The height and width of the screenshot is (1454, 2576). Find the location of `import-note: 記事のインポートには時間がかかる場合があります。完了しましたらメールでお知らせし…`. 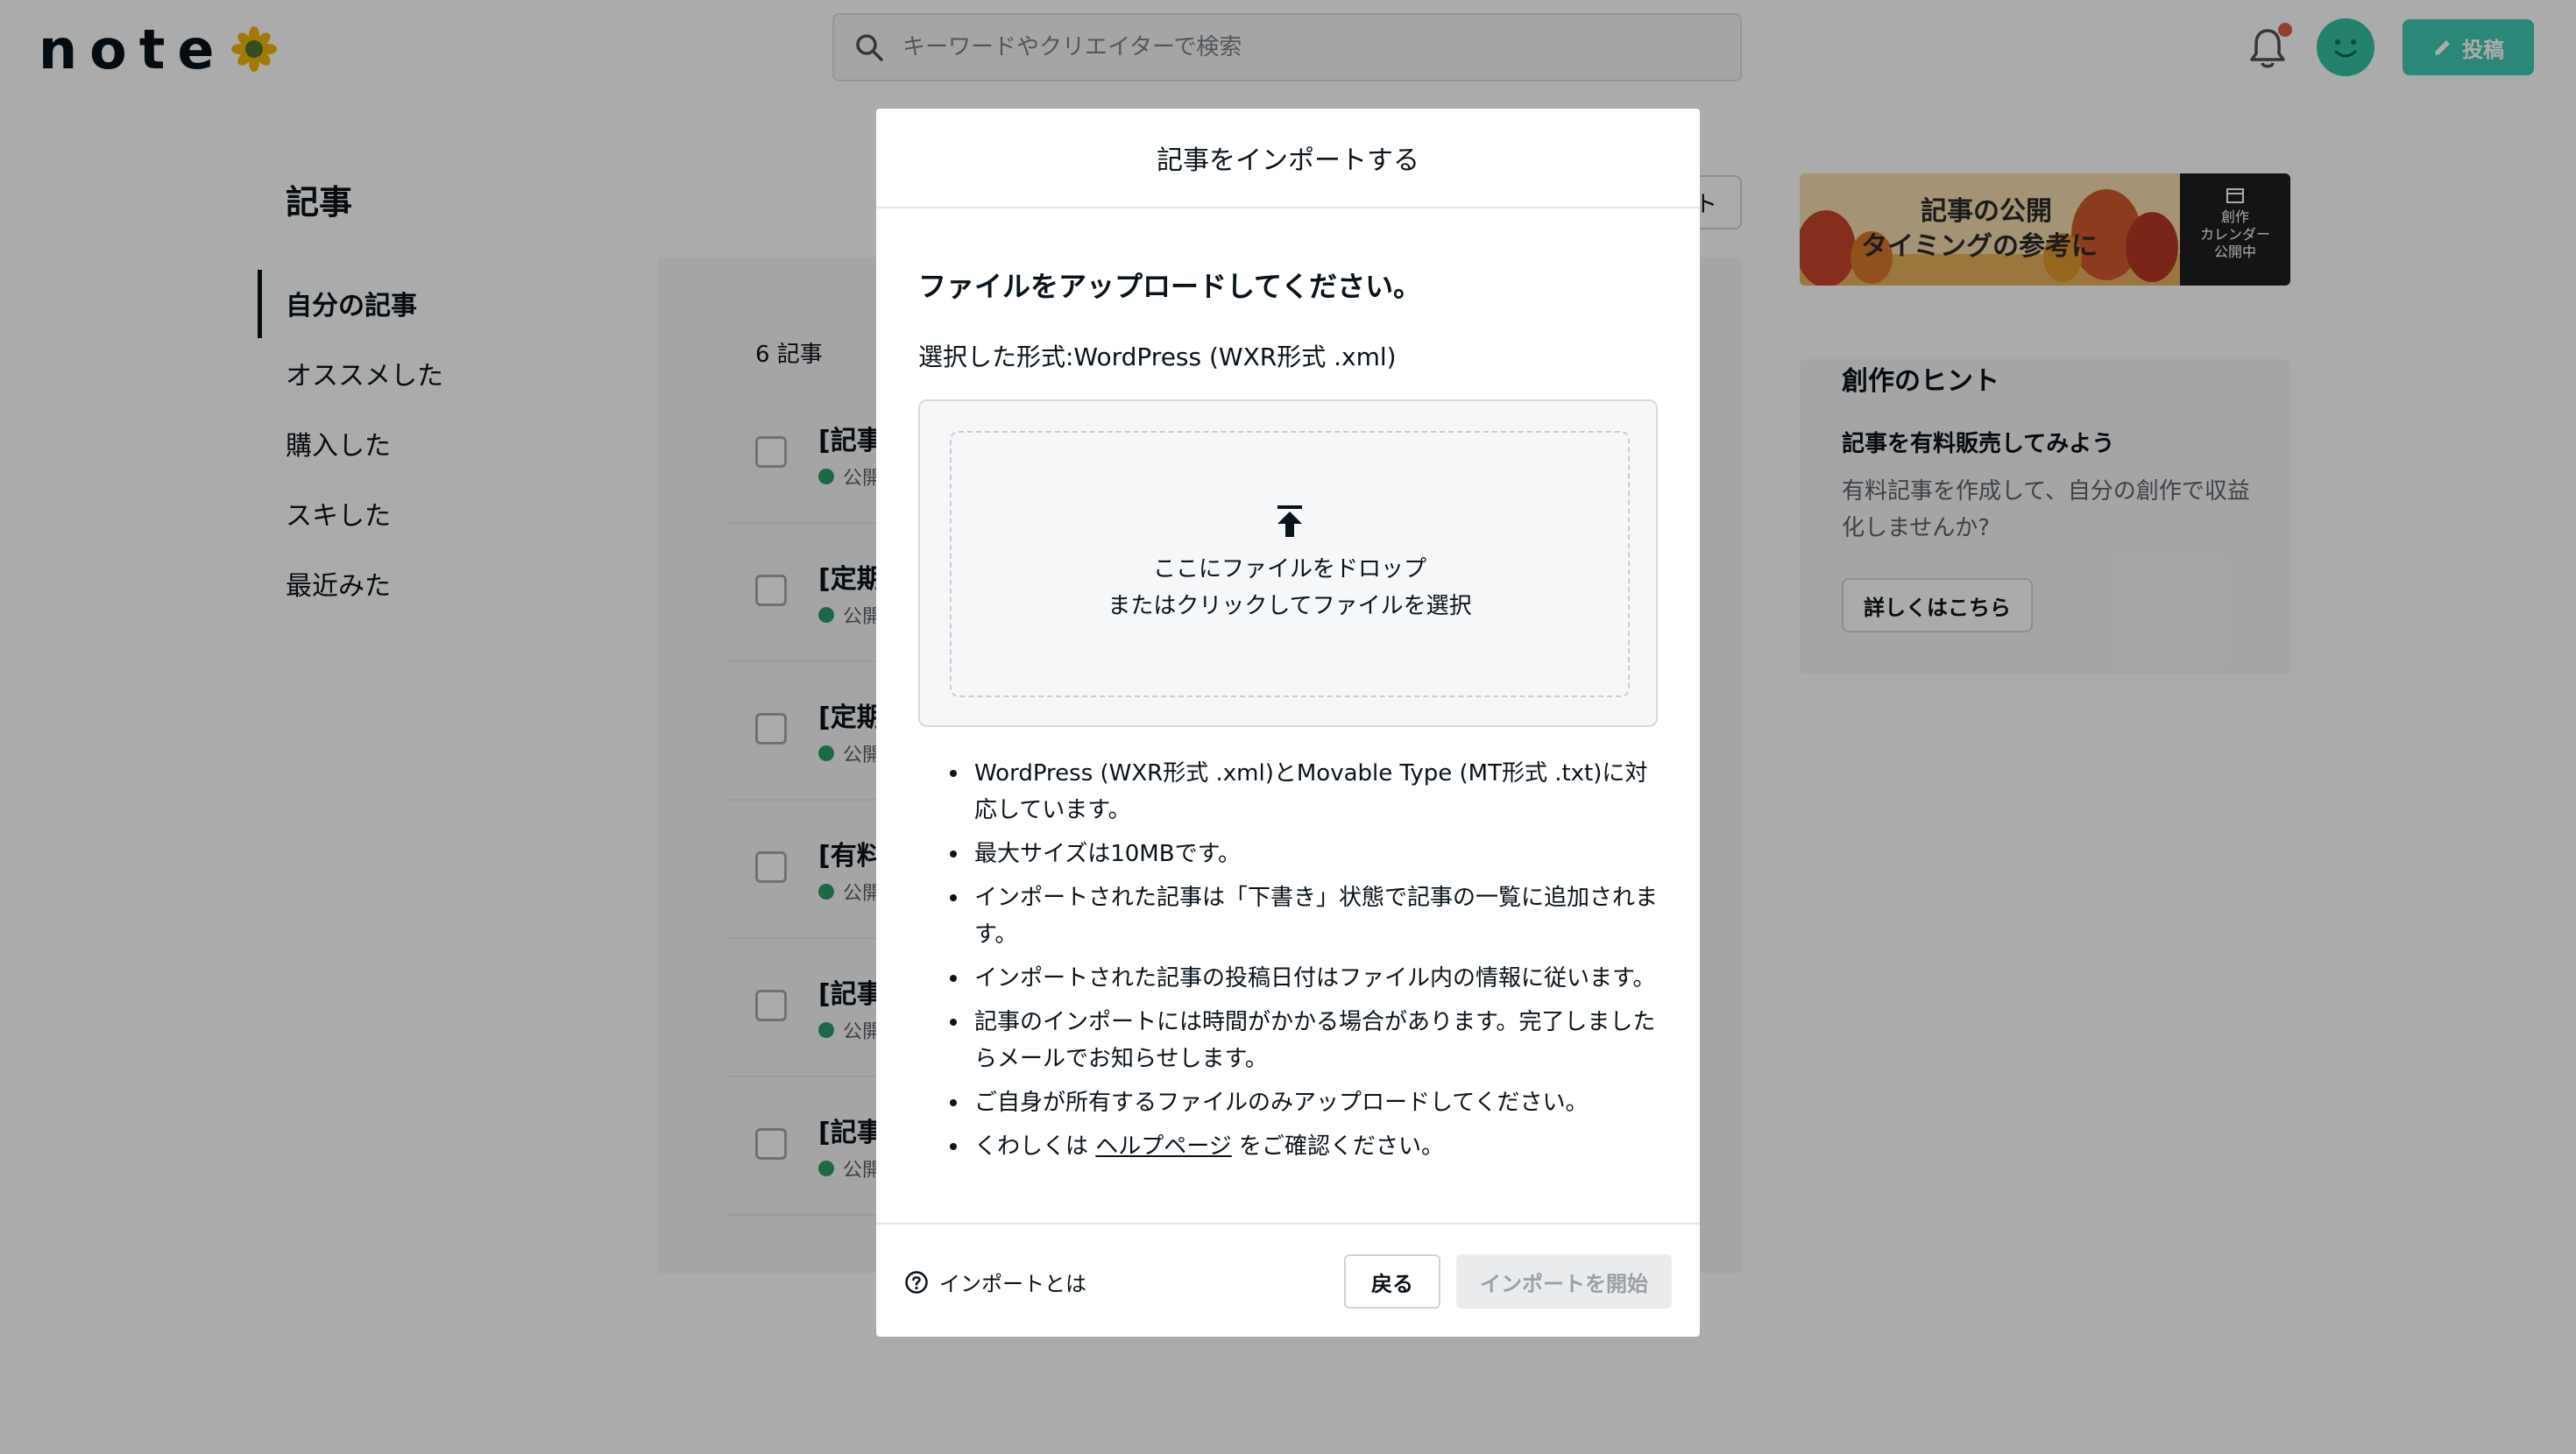

import-note: 記事のインポートには時間がかかる場合があります。完了しましたらメールでお知らせし… is located at coordinates (1305, 1040).